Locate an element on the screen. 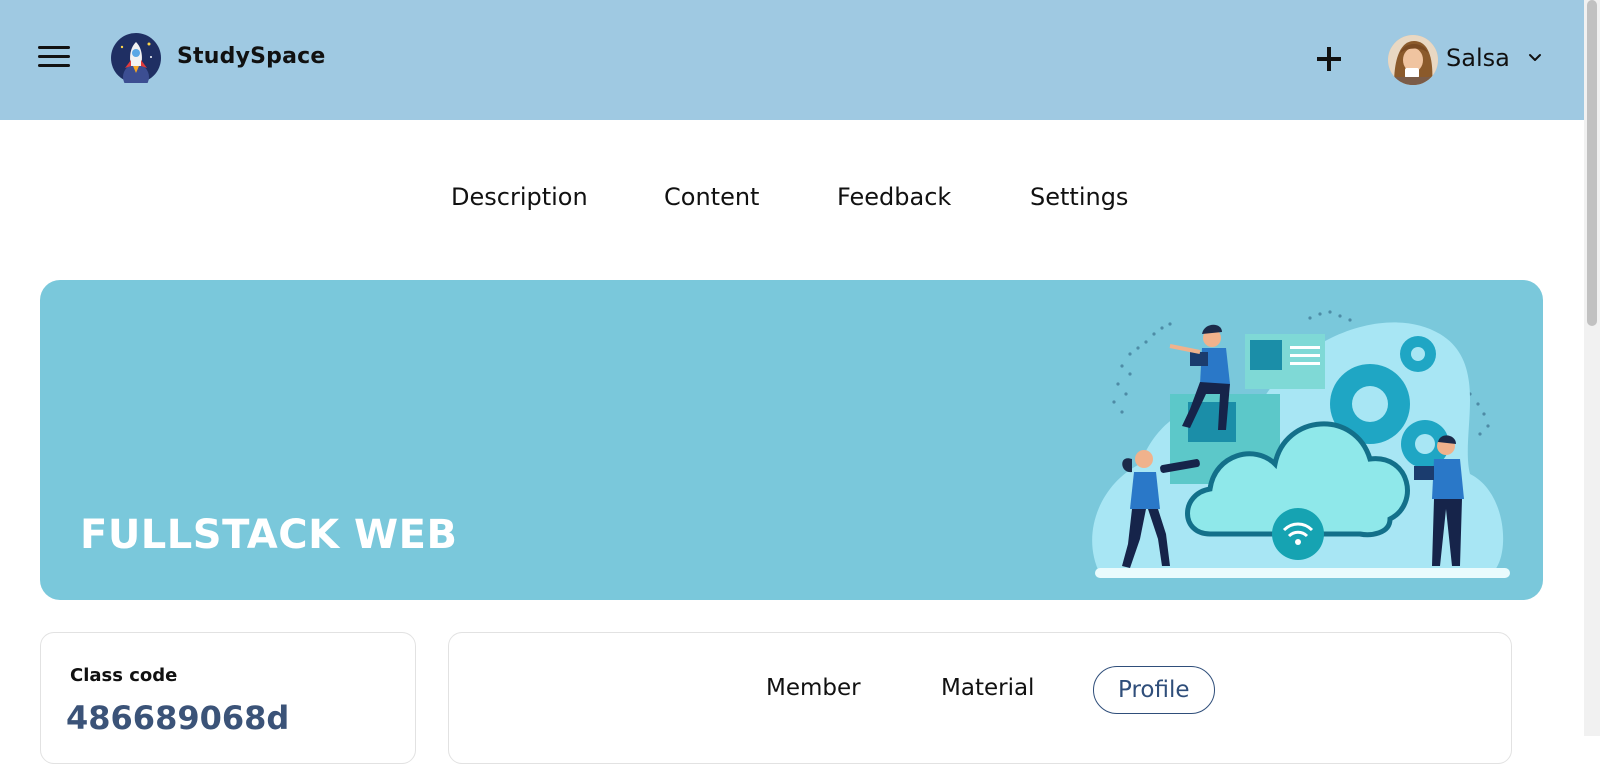 The height and width of the screenshot is (764, 1600). class-tabs: Description Content Feedback Settings is located at coordinates (792, 203).